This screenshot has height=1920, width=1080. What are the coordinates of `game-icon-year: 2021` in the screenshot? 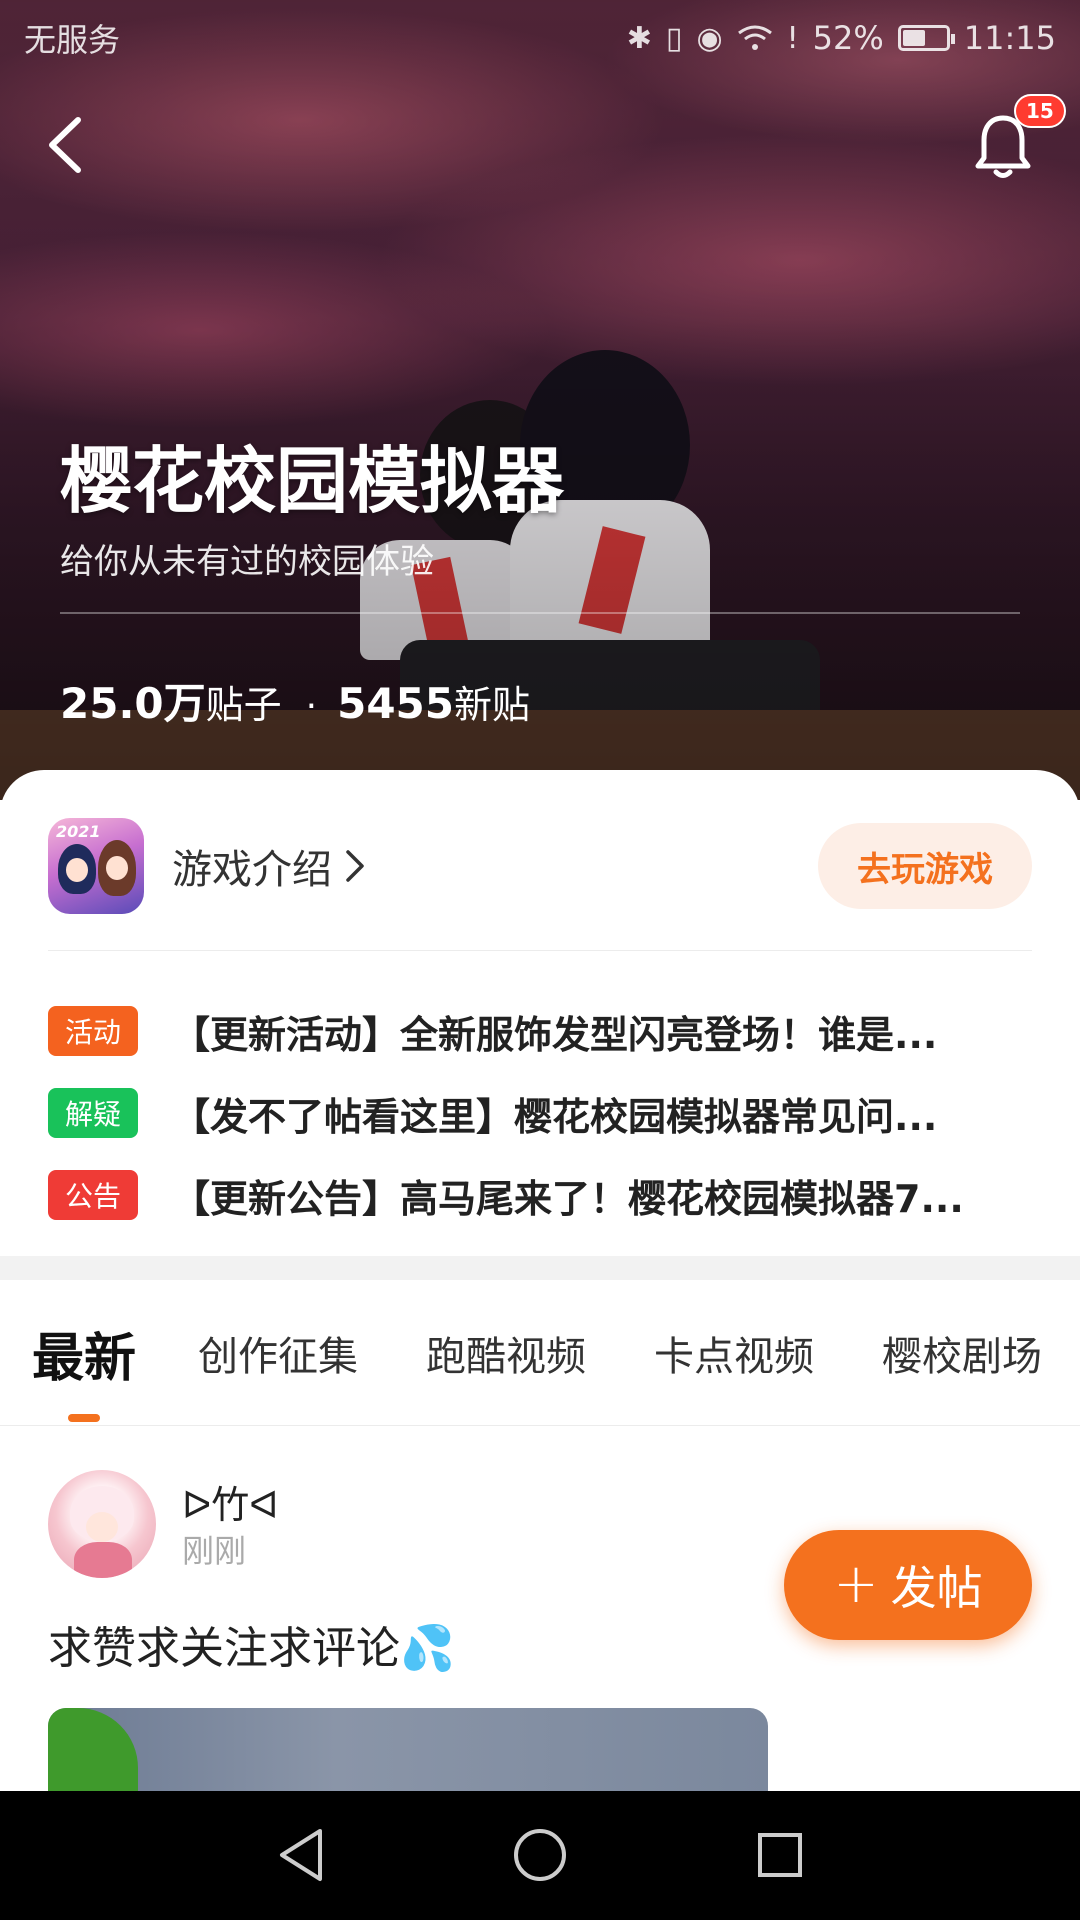 It's located at (78, 831).